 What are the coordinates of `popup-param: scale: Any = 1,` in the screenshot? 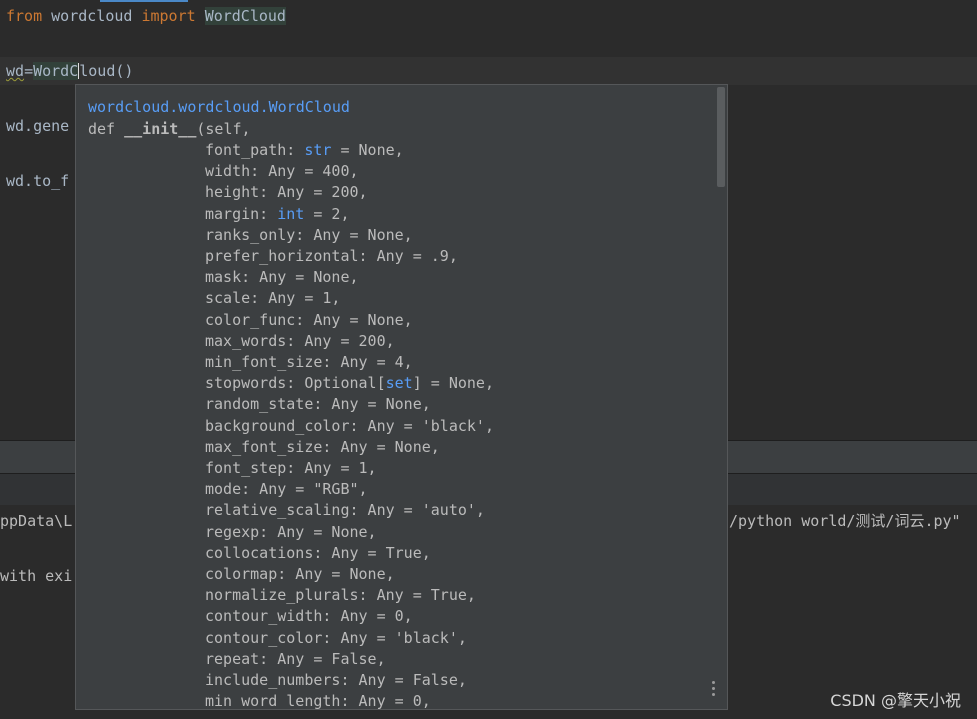 It's located at (272, 298).